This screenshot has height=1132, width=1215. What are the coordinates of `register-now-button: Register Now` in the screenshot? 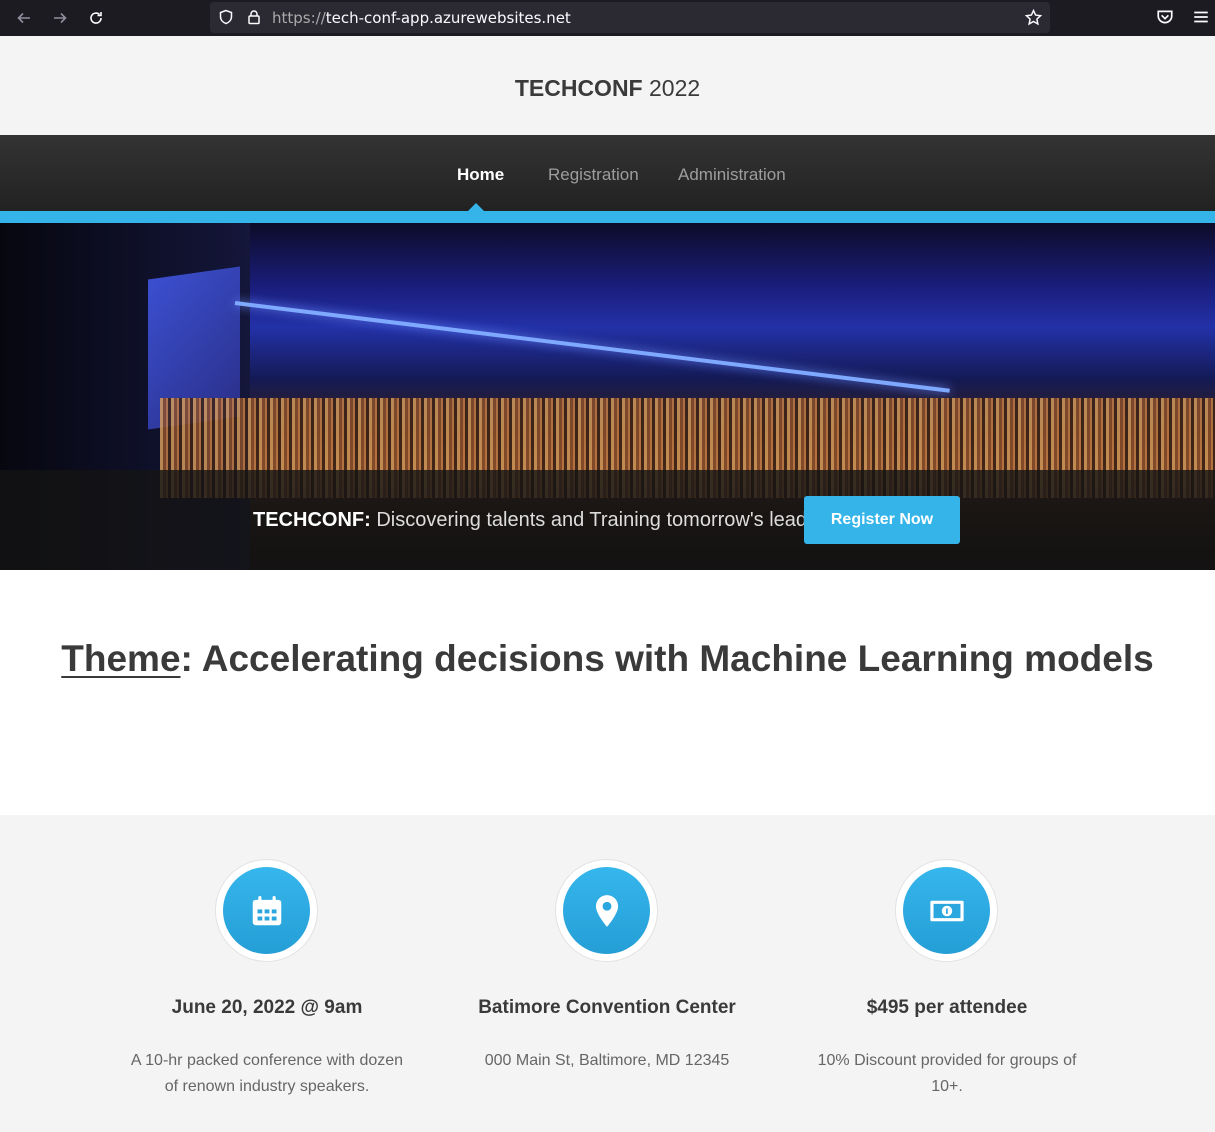 It's located at (882, 520).